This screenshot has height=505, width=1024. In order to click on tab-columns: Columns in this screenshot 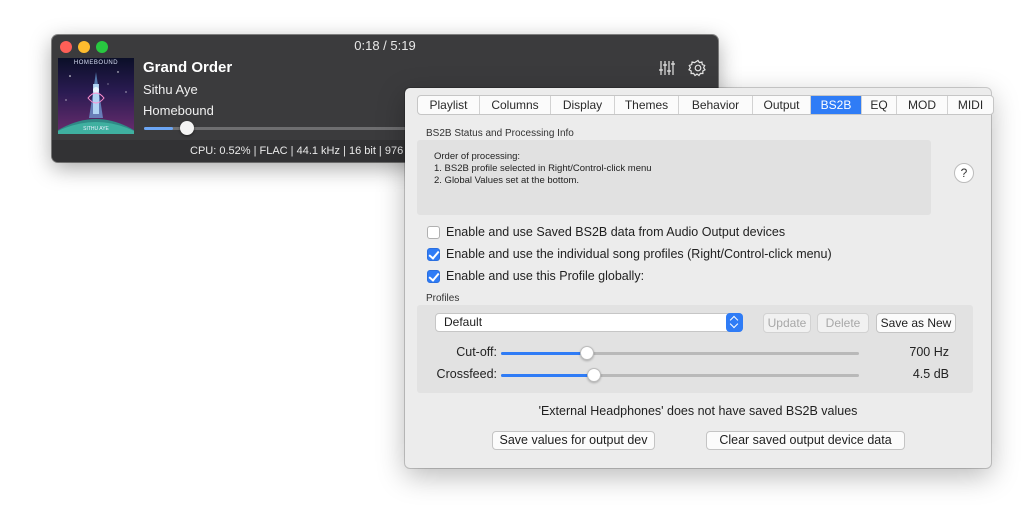, I will do `click(515, 105)`.